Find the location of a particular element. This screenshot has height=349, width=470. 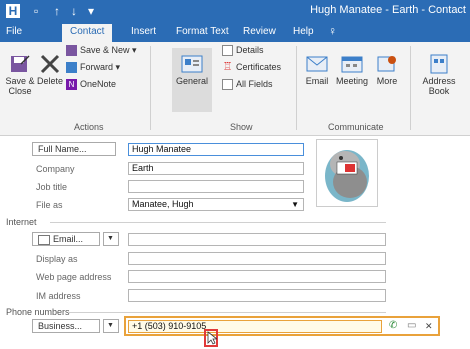

mouse-pointer-icon is located at coordinates (212, 338).